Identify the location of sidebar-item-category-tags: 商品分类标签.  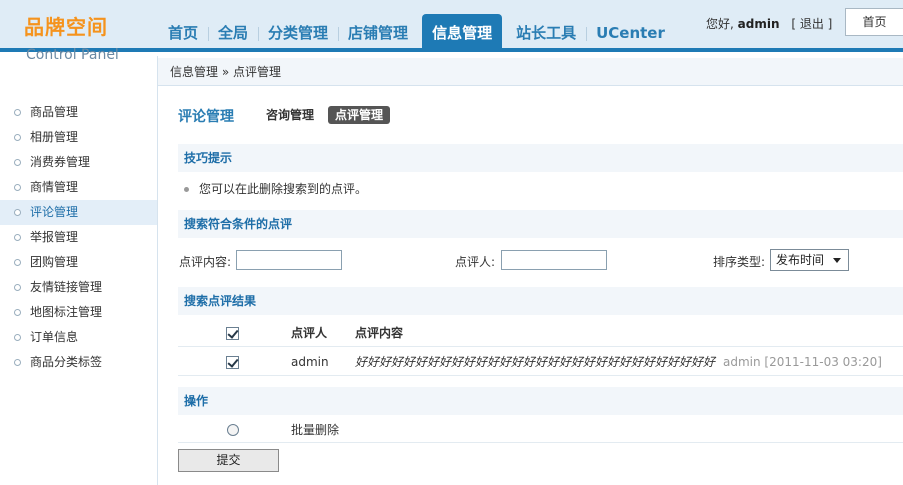
(78, 362).